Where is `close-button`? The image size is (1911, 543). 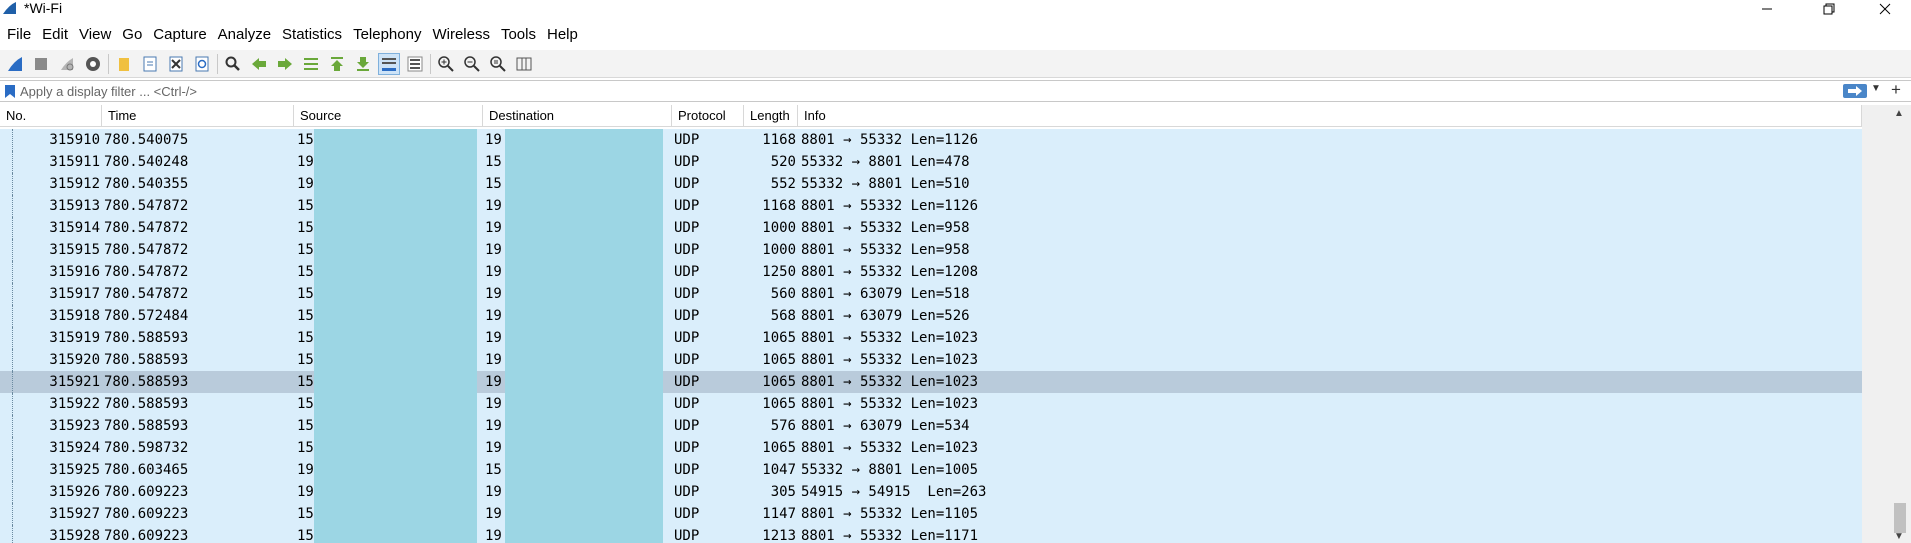 close-button is located at coordinates (1885, 9).